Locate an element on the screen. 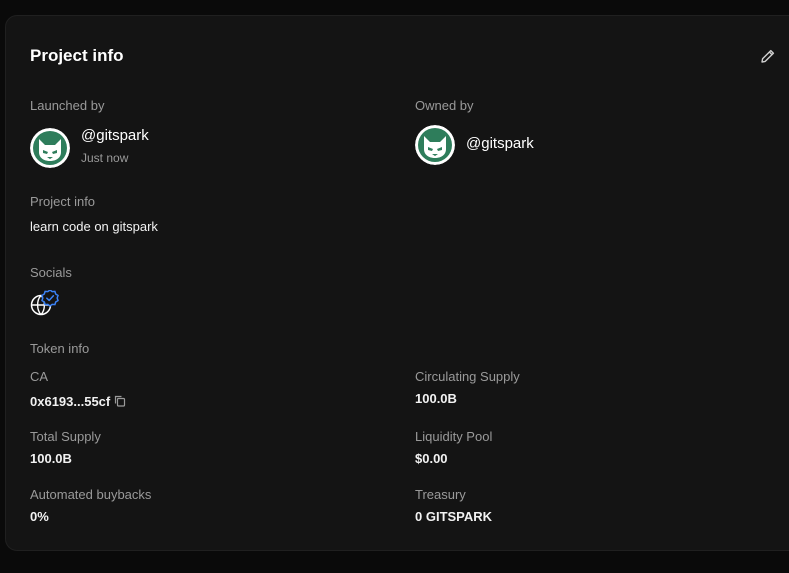  card-title: Project info is located at coordinates (77, 55).